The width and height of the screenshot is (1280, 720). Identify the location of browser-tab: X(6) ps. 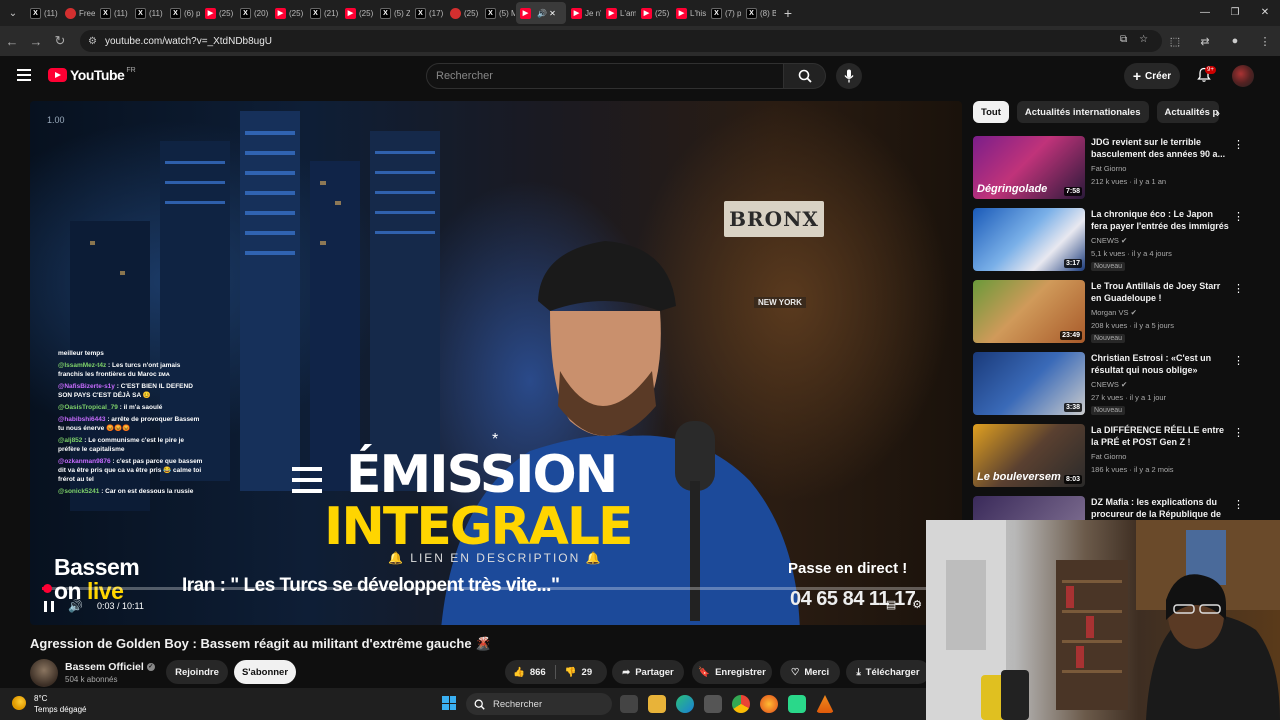
(183, 13).